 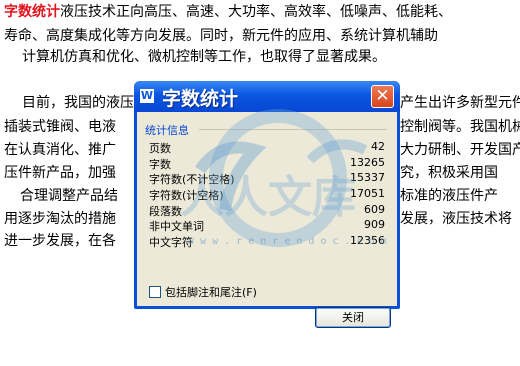 I want to click on doc-line: 用逐步淘汰的措施, so click(x=60, y=219).